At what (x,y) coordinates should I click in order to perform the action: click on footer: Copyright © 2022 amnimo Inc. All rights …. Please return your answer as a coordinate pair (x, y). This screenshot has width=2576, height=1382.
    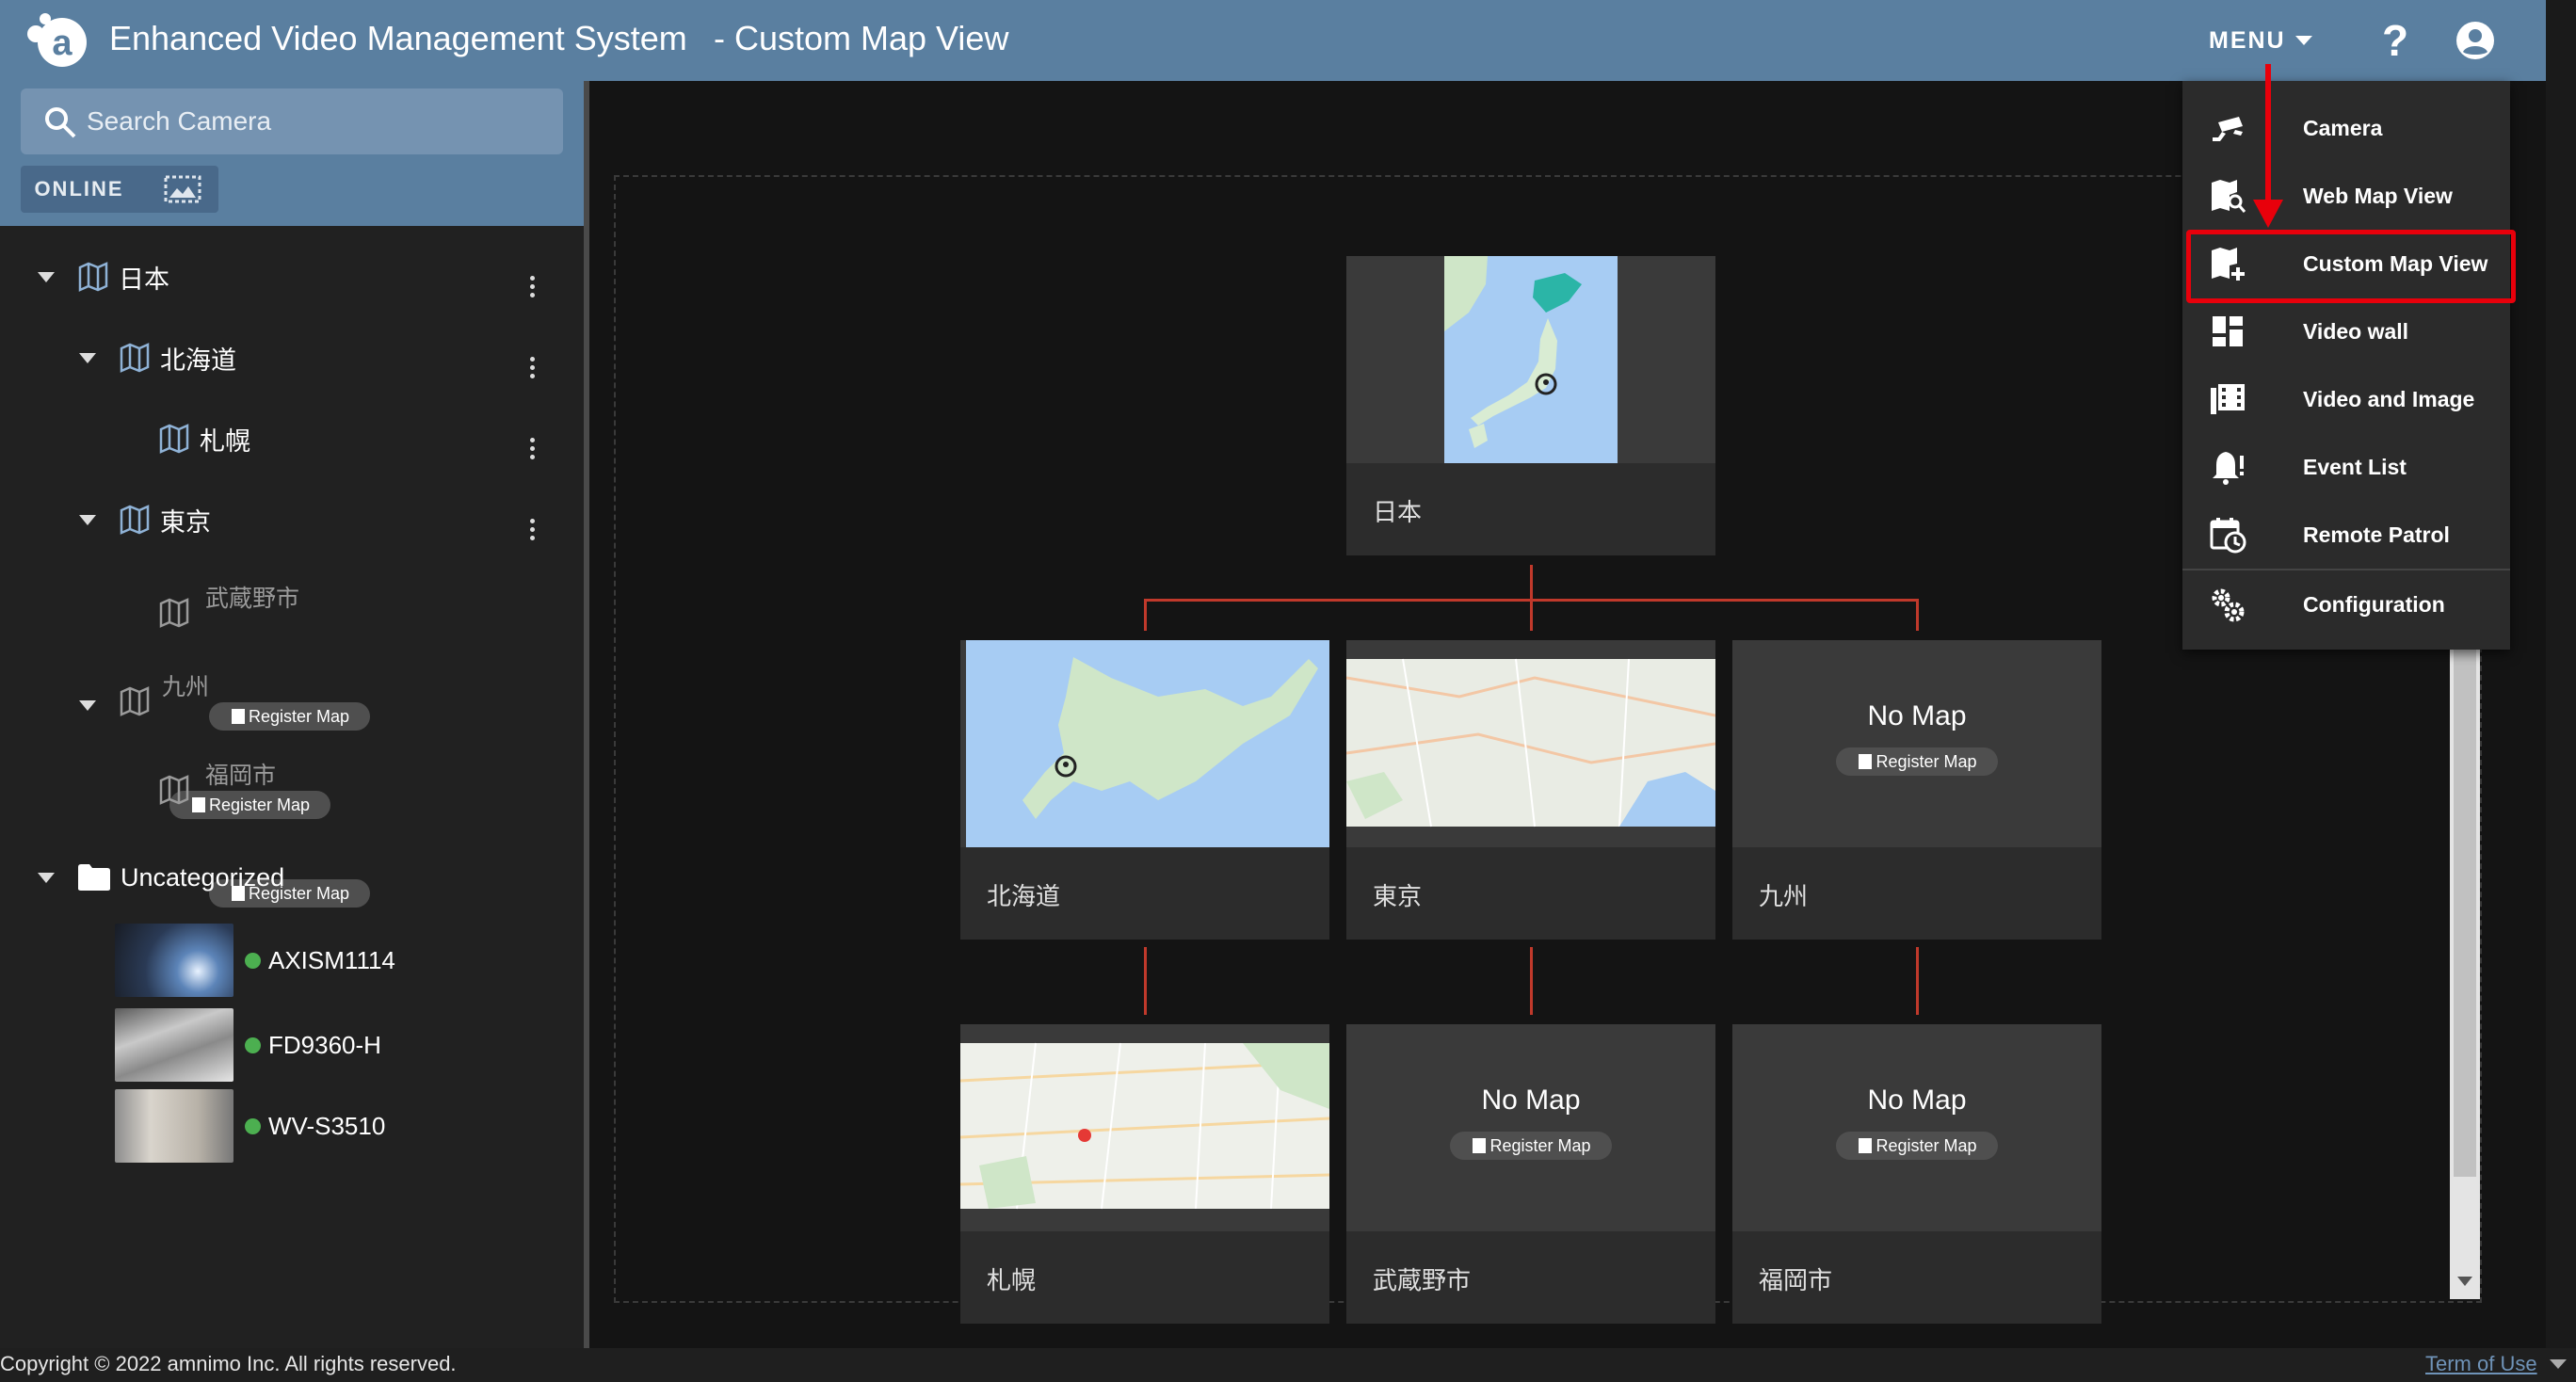
    Looking at the image, I should click on (1288, 1365).